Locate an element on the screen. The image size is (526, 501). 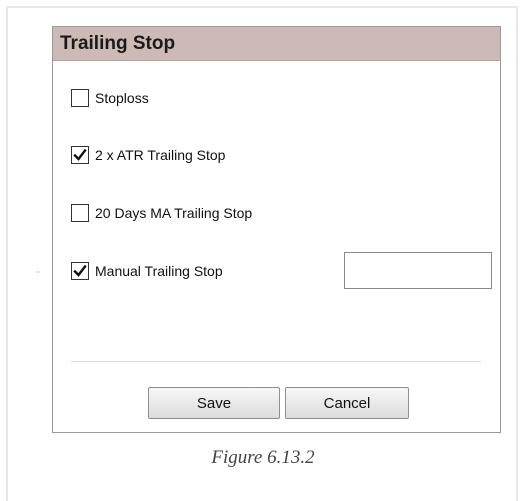
ma-trailing-stop-option: 20 Days MA Trailing Stop is located at coordinates (161, 213).